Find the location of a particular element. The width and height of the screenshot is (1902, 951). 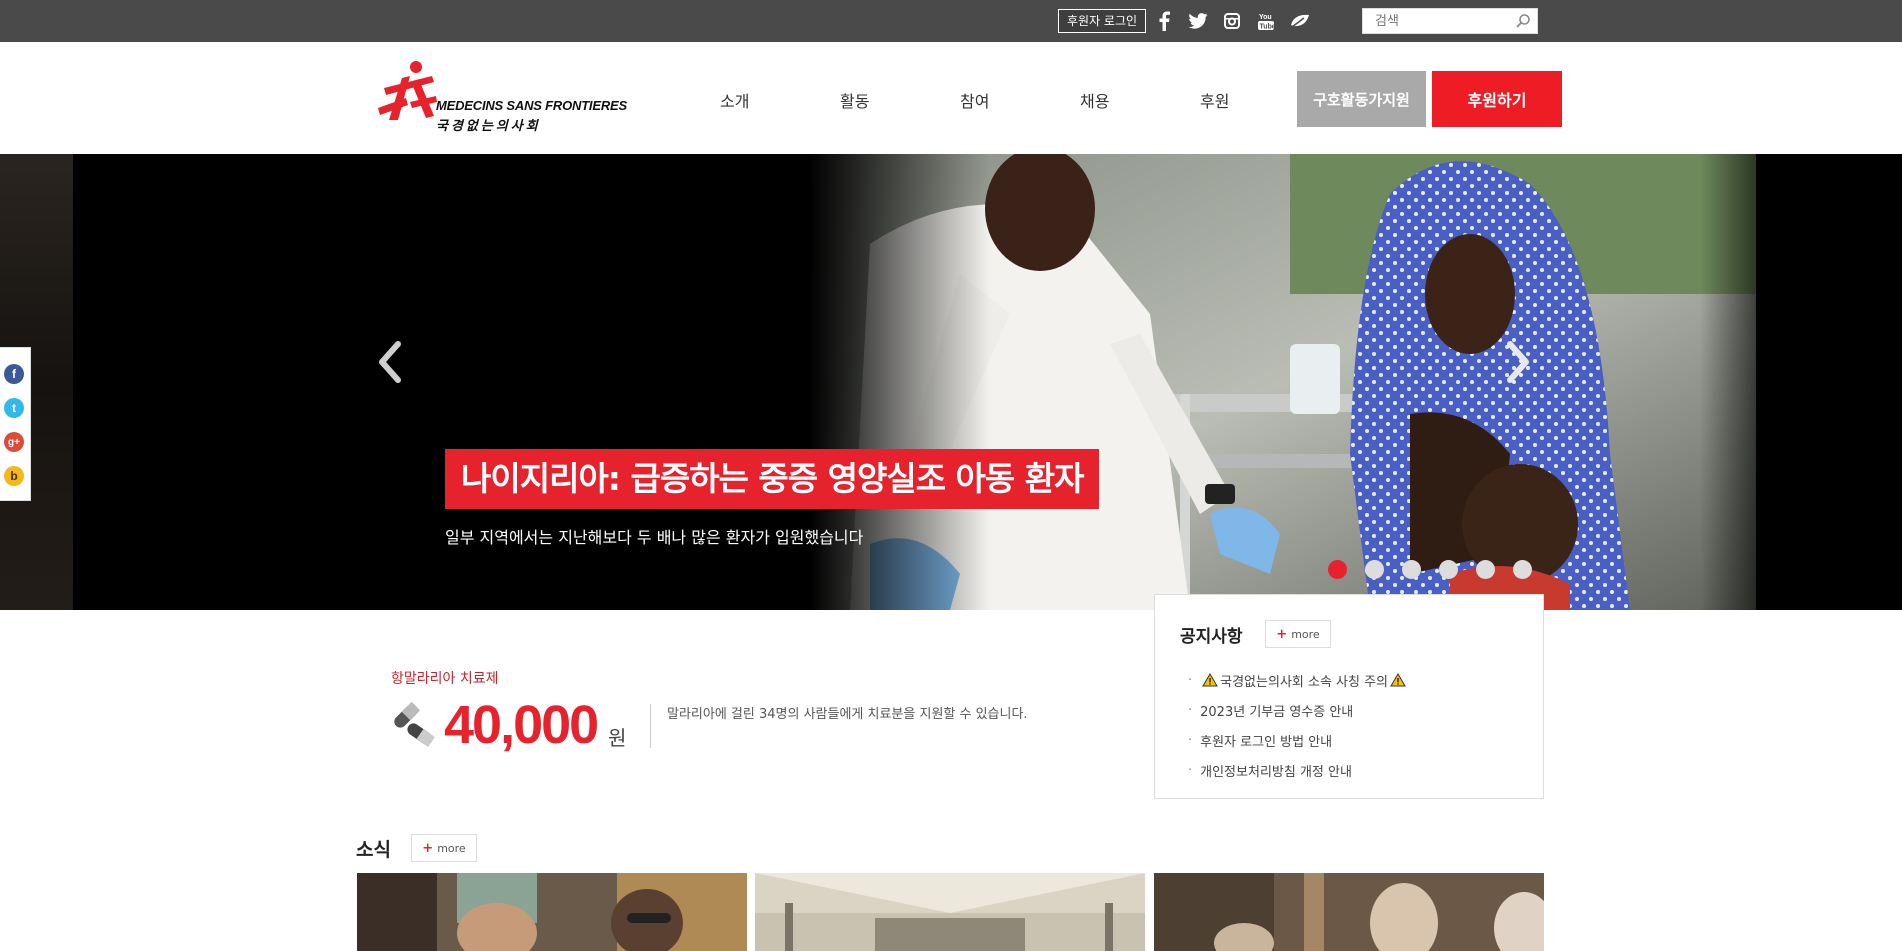

msf-logo: MEDECINS SANS FRONTIERES 국경없는의사회 is located at coordinates (501, 97).